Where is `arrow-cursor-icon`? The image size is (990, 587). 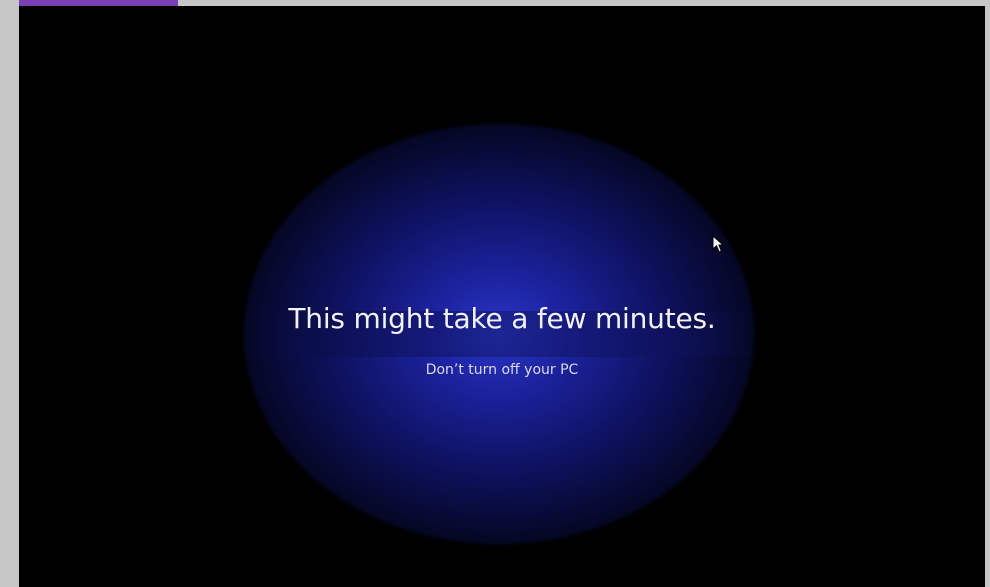 arrow-cursor-icon is located at coordinates (718, 244).